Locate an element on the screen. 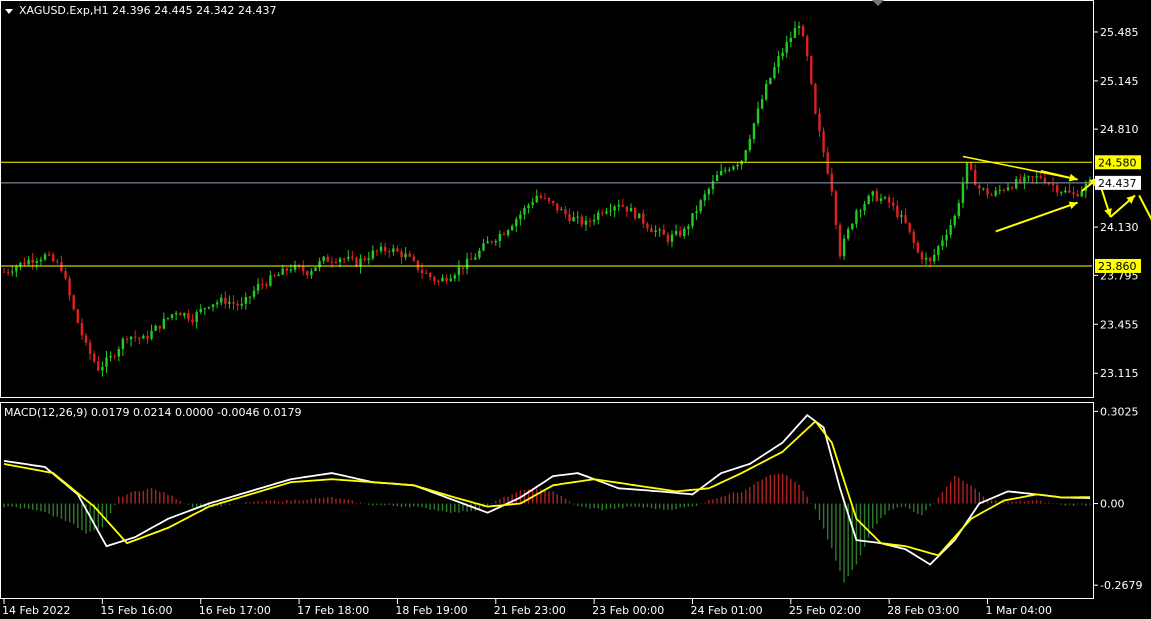  current-price-label: 24.437 is located at coordinates (1117, 183).